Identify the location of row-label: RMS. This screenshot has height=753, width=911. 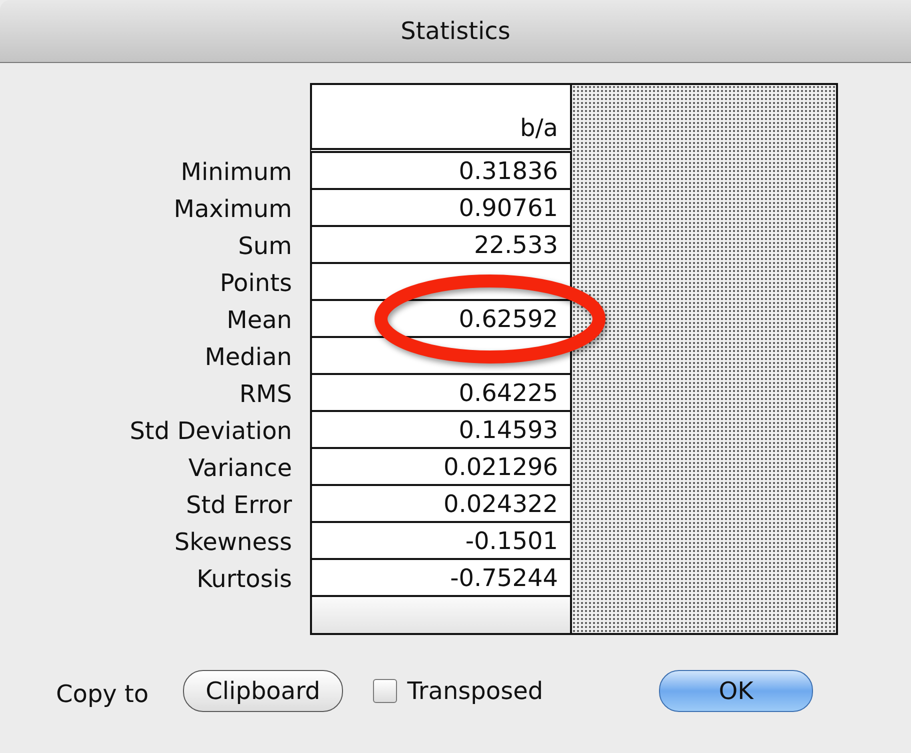
(266, 394).